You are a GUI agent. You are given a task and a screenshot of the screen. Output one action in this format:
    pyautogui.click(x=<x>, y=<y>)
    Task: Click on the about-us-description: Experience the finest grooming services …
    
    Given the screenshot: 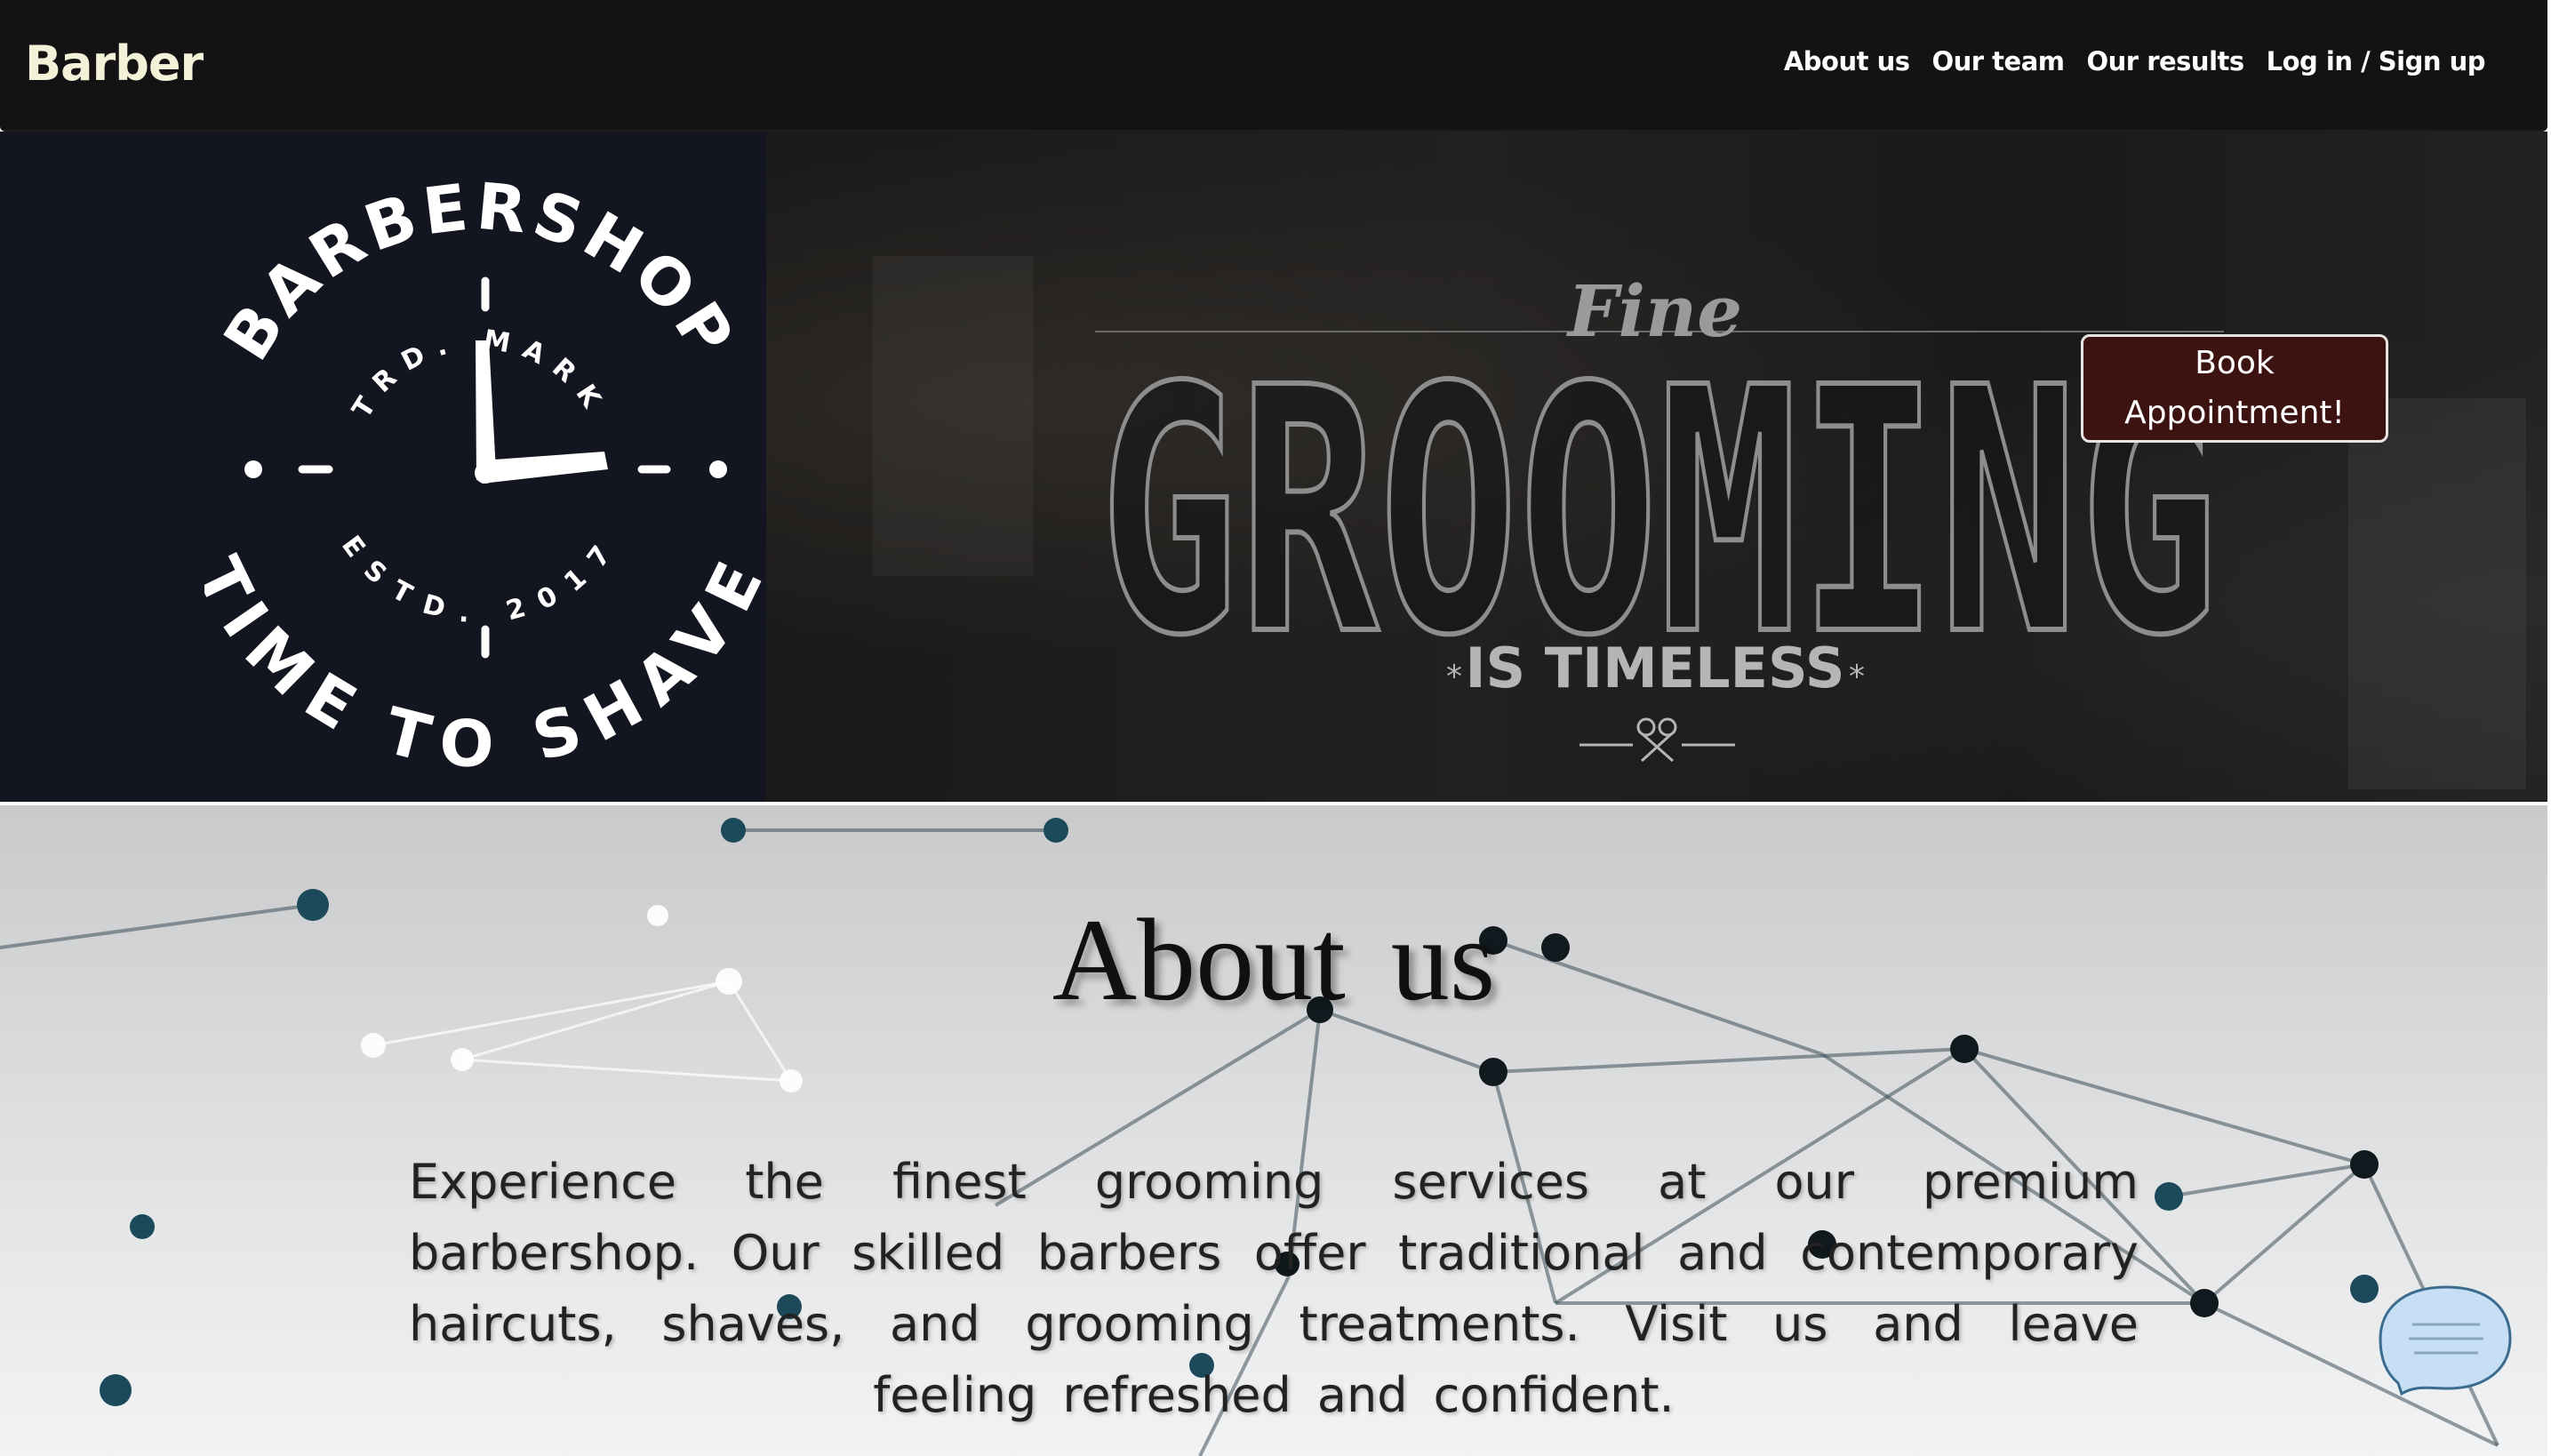 What is the action you would take?
    pyautogui.click(x=1274, y=1288)
    